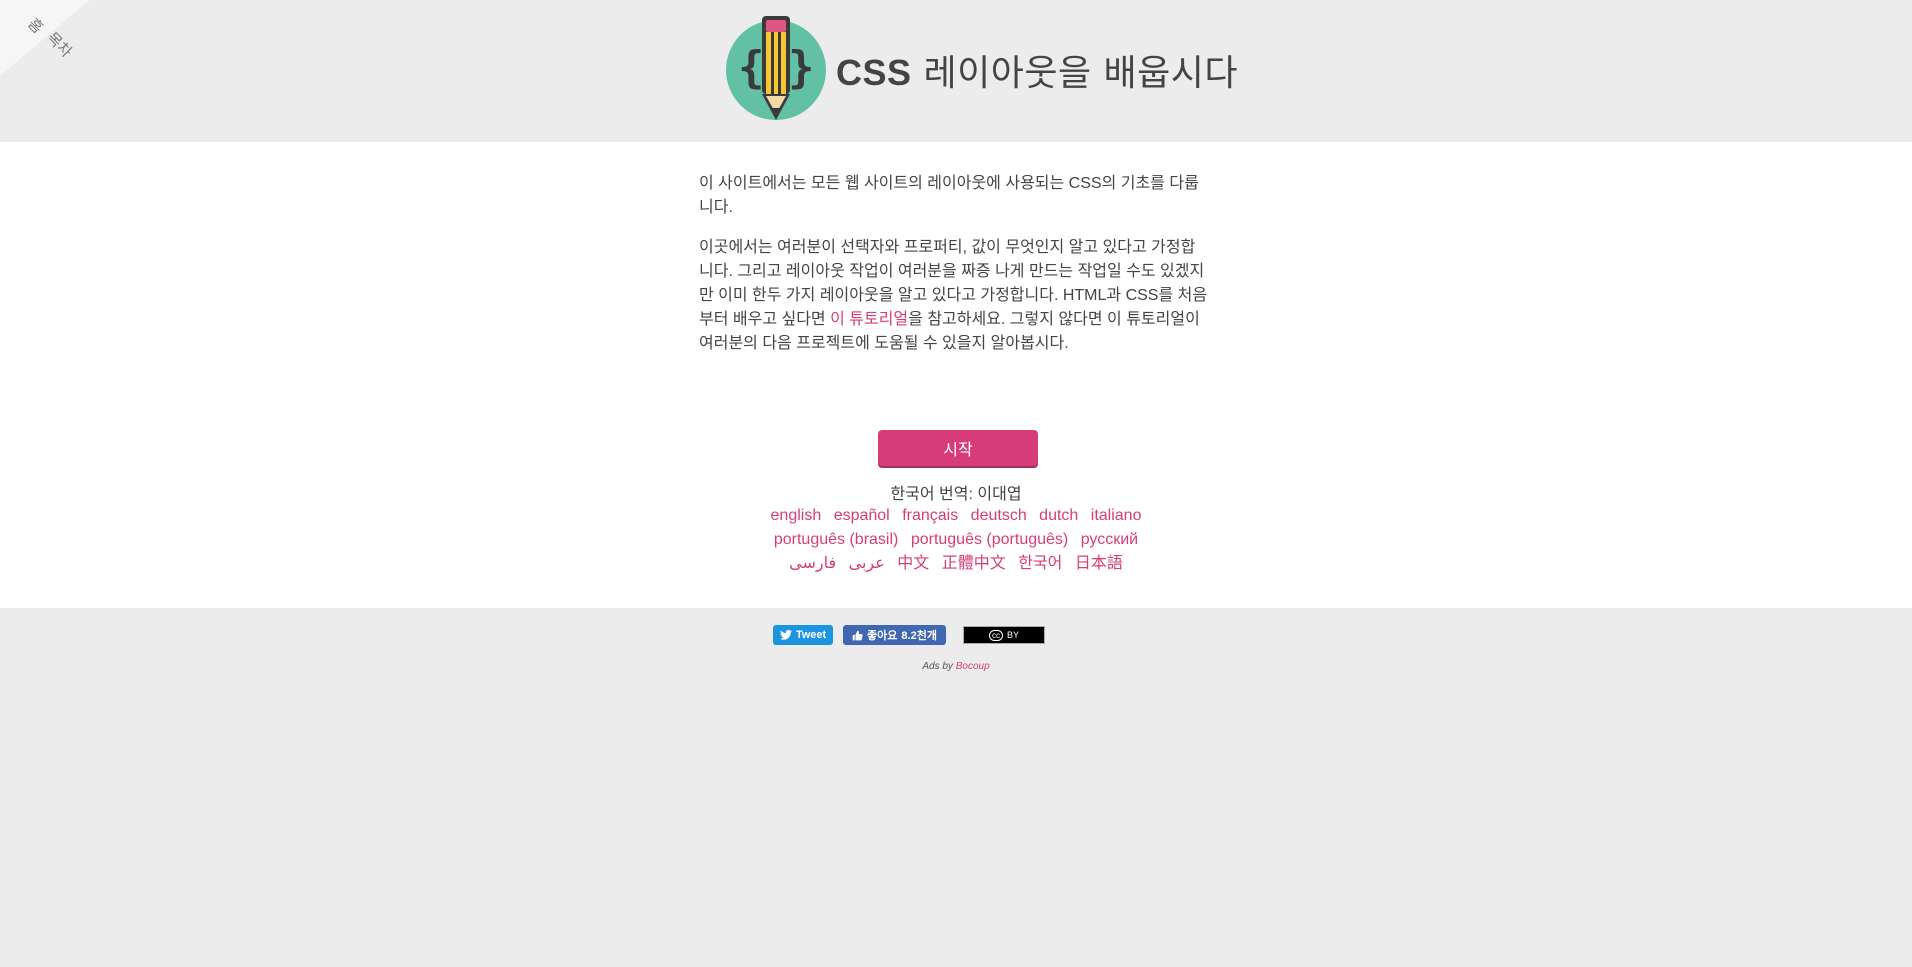 The image size is (1912, 967). I want to click on lang-link-italian: italiano, so click(1116, 515).